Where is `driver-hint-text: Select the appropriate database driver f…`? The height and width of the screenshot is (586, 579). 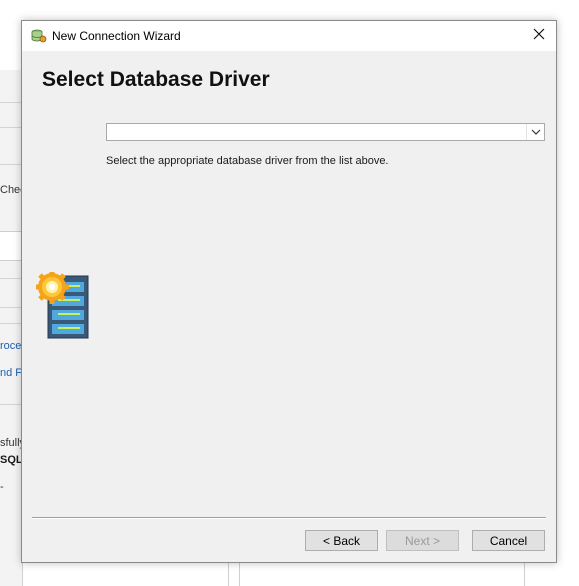 driver-hint-text: Select the appropriate database driver f… is located at coordinates (247, 161).